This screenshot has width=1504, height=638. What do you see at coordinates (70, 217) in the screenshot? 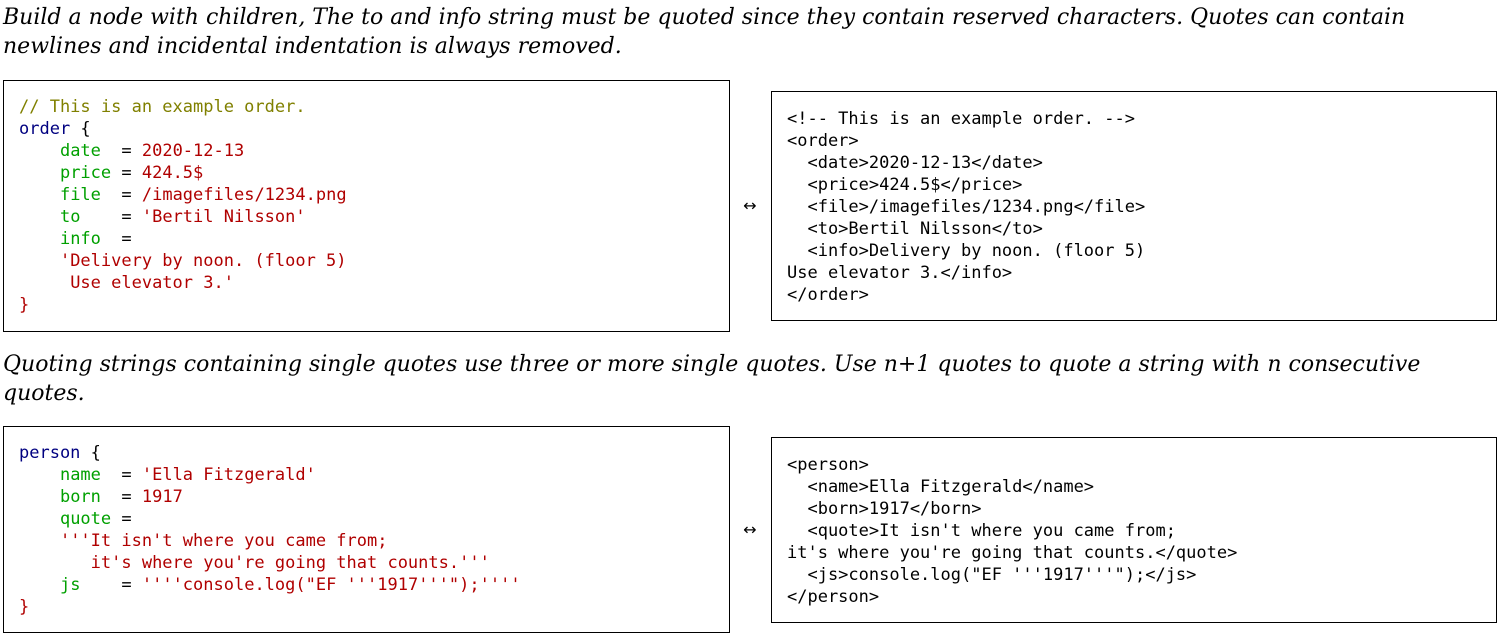
I see `code-token: to` at bounding box center [70, 217].